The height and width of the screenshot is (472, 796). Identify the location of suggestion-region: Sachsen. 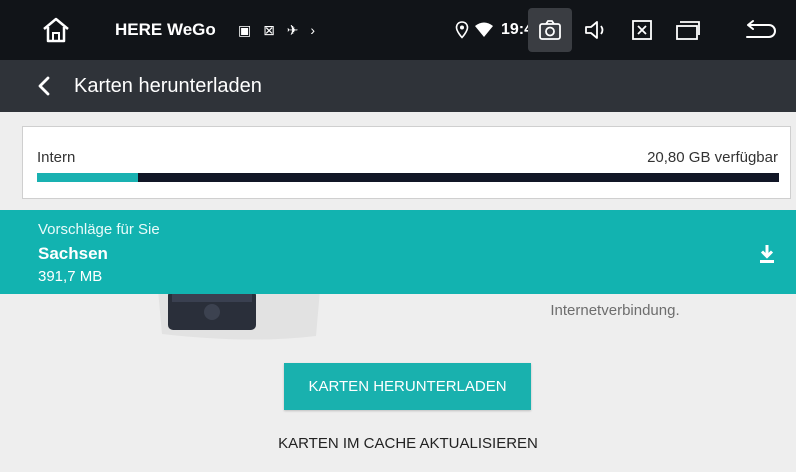
(73, 253).